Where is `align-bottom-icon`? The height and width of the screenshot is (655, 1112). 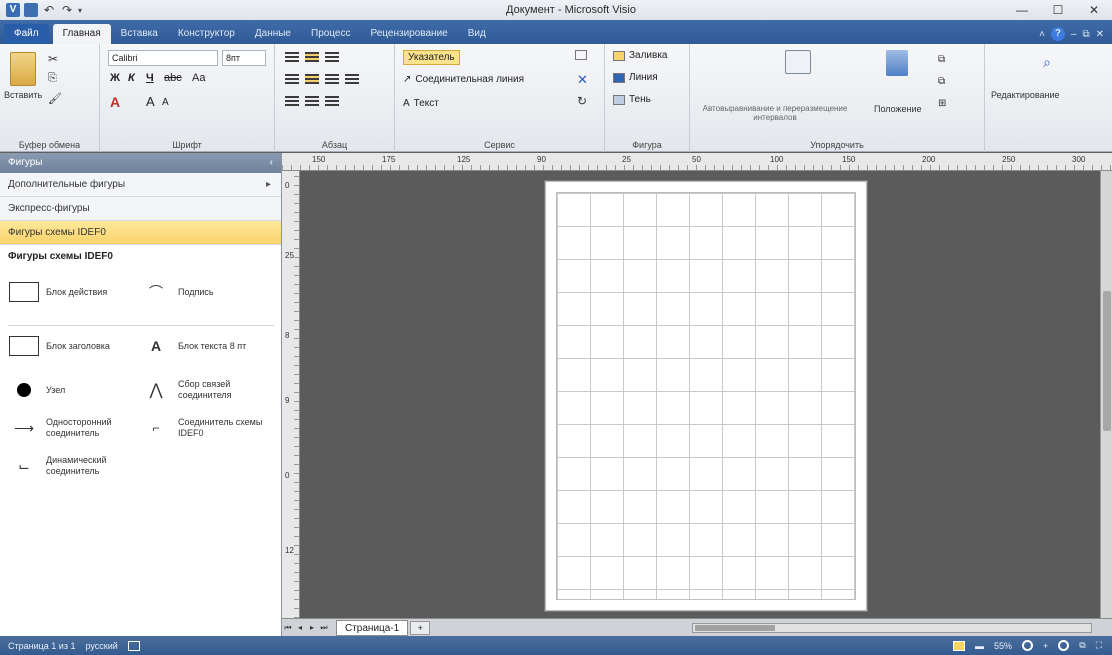 align-bottom-icon is located at coordinates (332, 57).